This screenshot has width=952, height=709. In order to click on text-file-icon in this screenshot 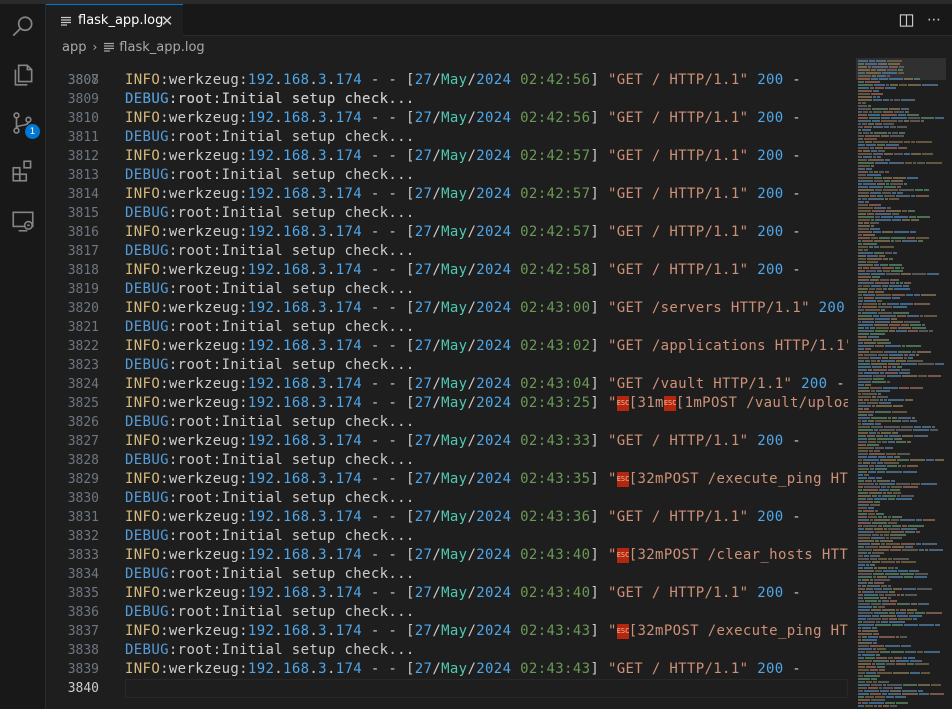, I will do `click(66, 21)`.